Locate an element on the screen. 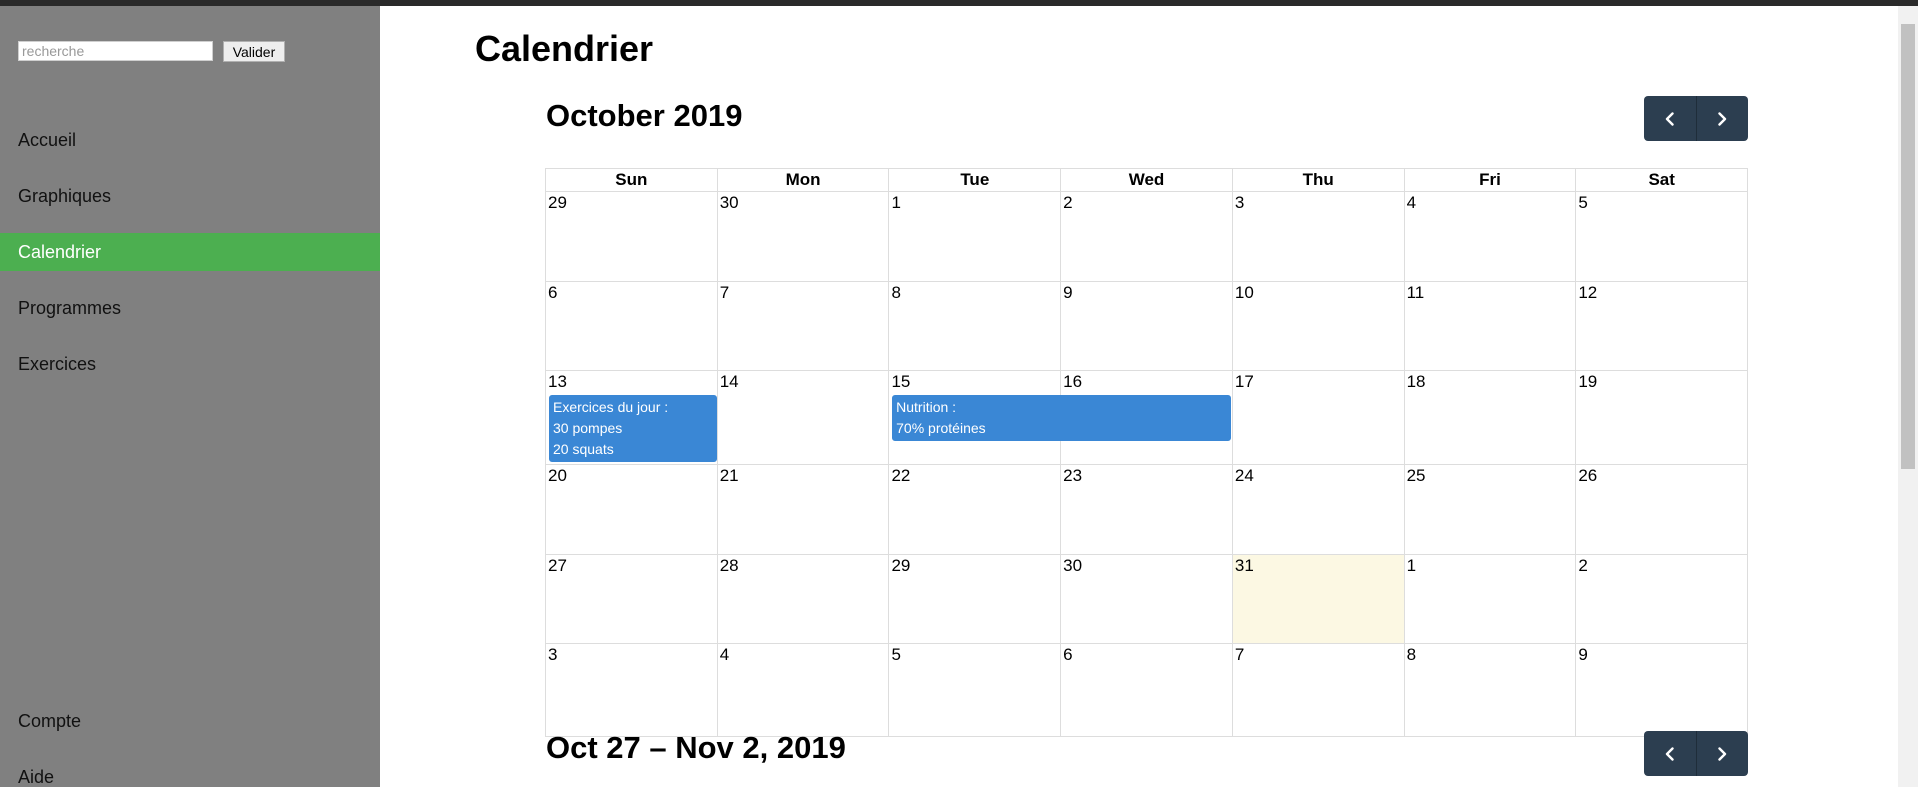 This screenshot has width=1918, height=796. next-month-button is located at coordinates (1722, 118).